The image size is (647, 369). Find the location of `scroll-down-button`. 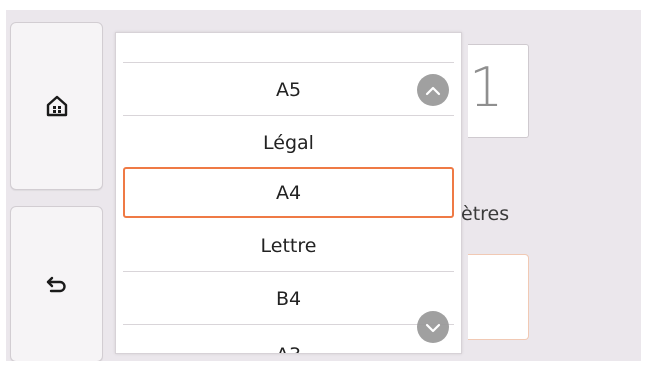

scroll-down-button is located at coordinates (433, 327).